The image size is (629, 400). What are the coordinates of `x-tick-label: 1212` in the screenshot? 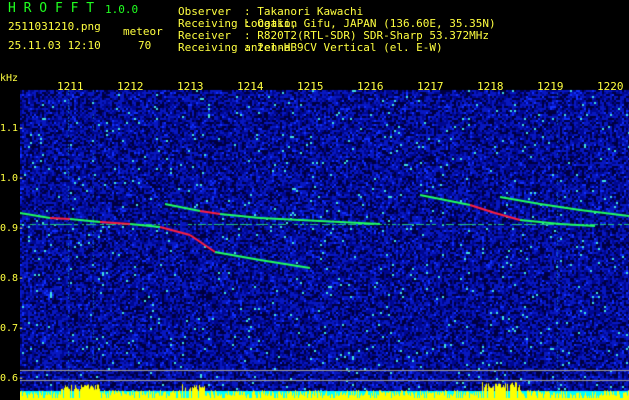 It's located at (130, 86).